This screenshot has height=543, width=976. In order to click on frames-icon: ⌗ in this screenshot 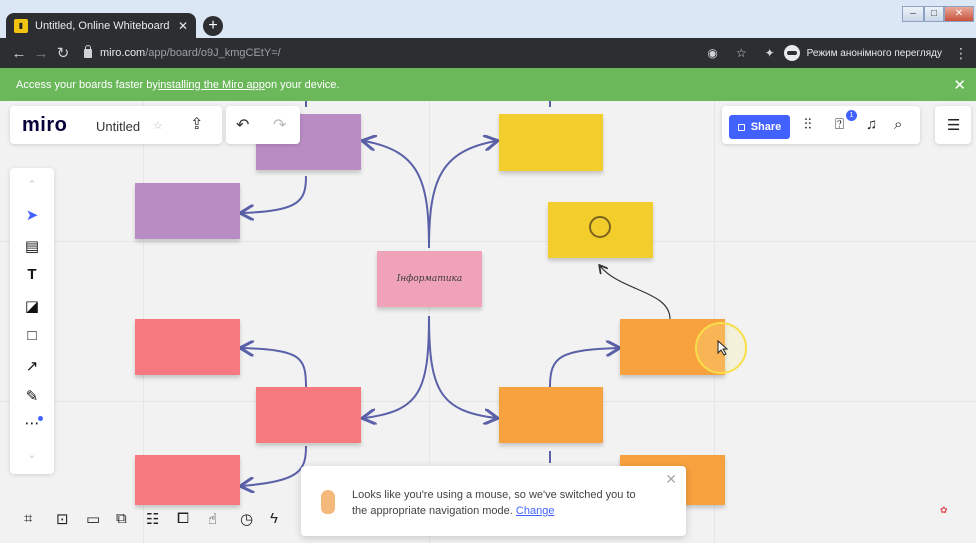, I will do `click(28, 518)`.